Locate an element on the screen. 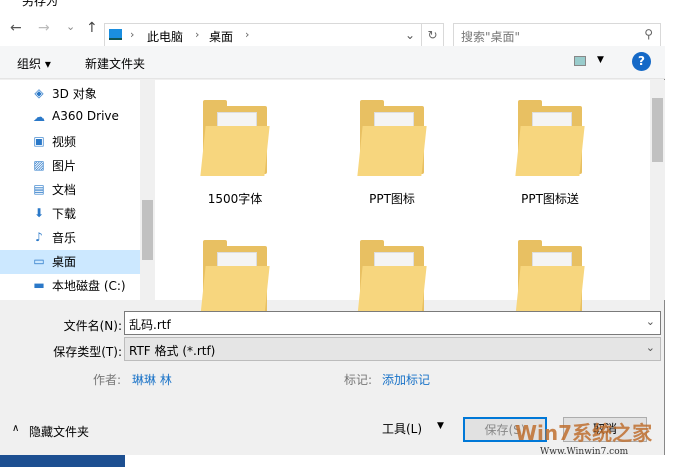 This screenshot has width=675, height=467. download-icon: ⬇ is located at coordinates (39, 213).